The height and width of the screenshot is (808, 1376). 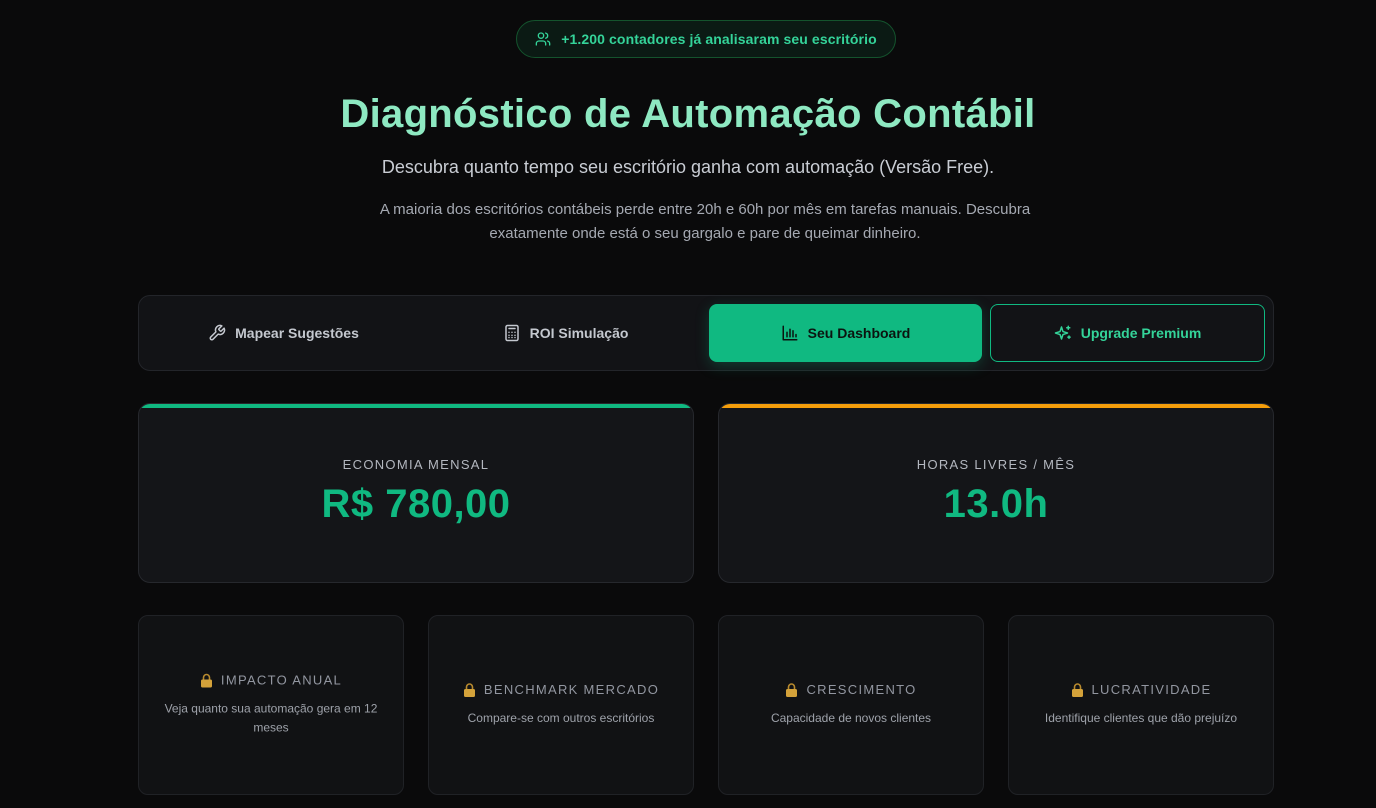 What do you see at coordinates (861, 689) in the screenshot?
I see `locked-card-title: CRESCIMENTO` at bounding box center [861, 689].